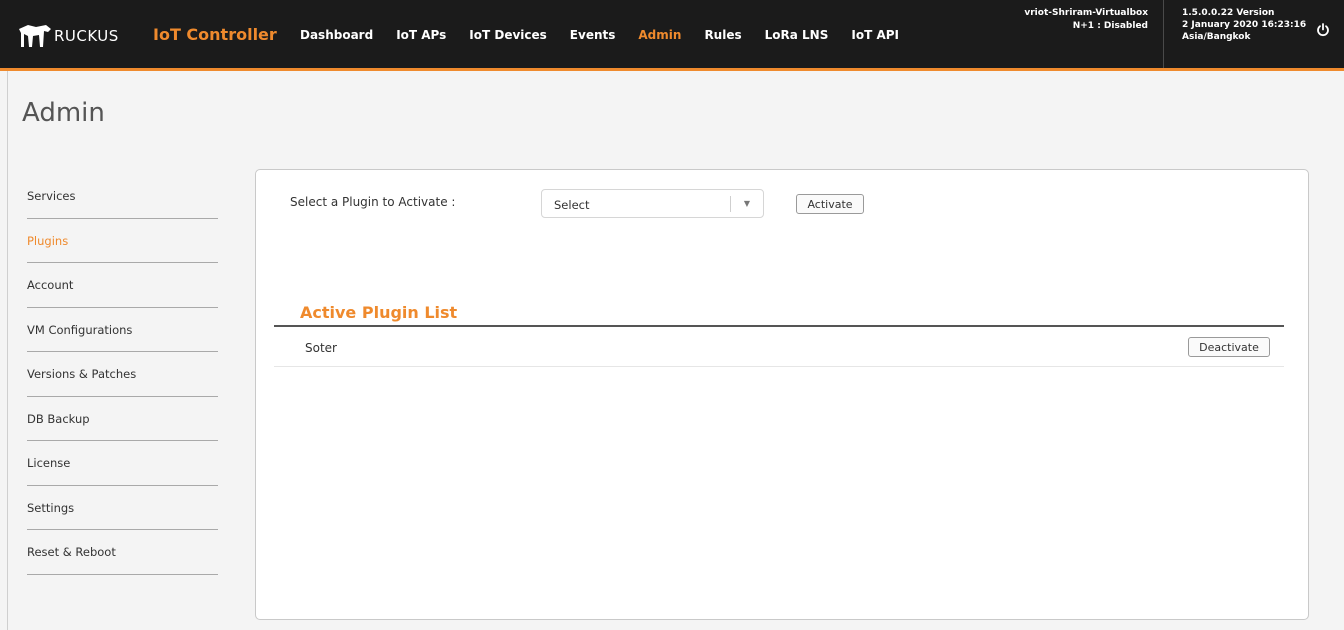 The width and height of the screenshot is (1344, 630). Describe the element at coordinates (86, 36) in the screenshot. I see `brand-name: RUCKUS` at that location.